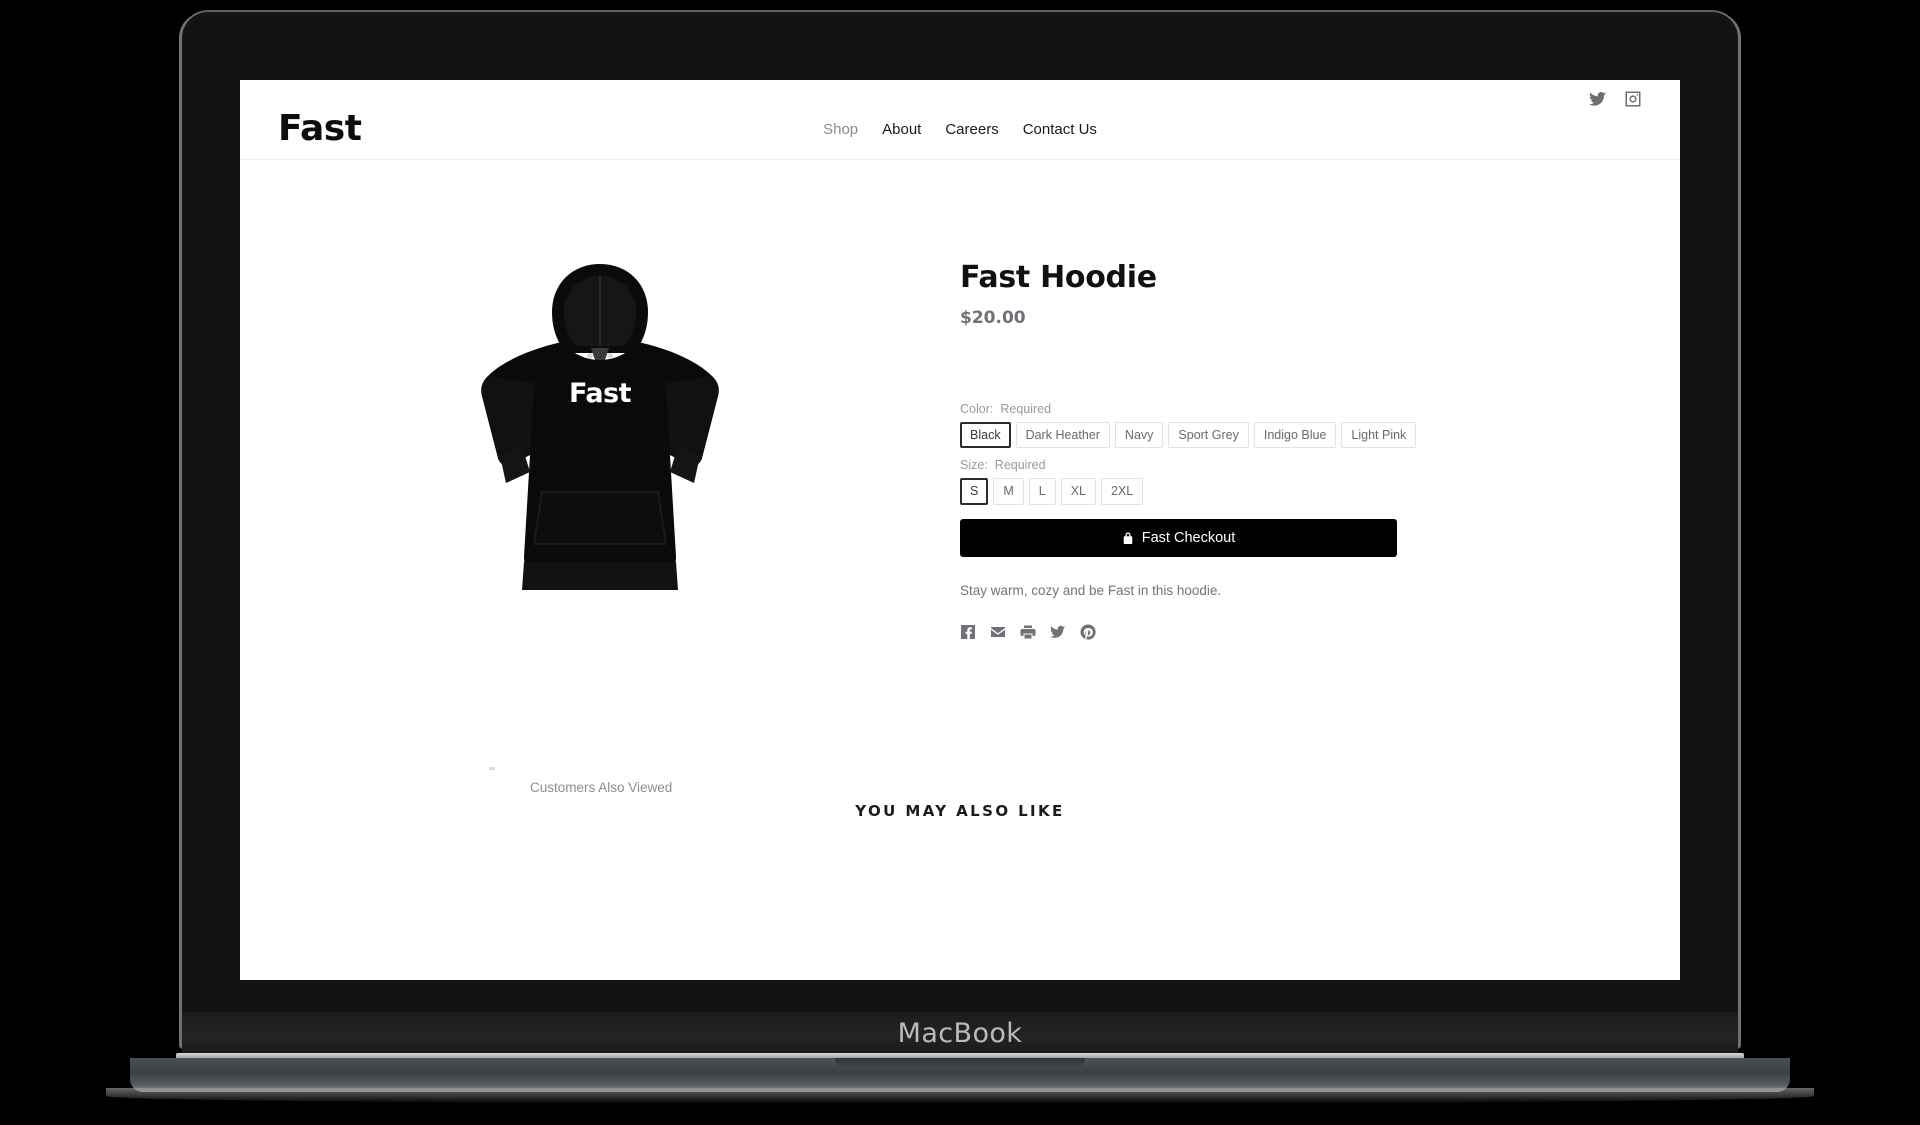 Image resolution: width=1920 pixels, height=1125 pixels. What do you see at coordinates (1088, 632) in the screenshot?
I see `pinterest-icon` at bounding box center [1088, 632].